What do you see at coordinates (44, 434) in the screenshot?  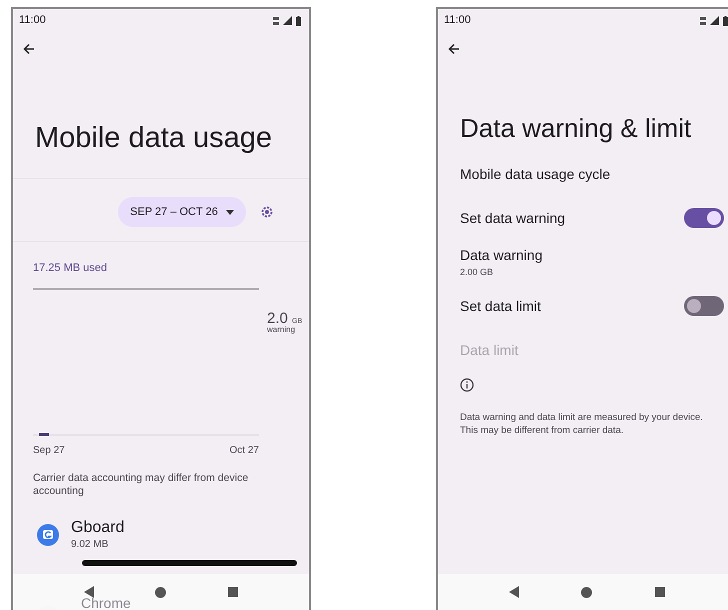 I see `usage-mark` at bounding box center [44, 434].